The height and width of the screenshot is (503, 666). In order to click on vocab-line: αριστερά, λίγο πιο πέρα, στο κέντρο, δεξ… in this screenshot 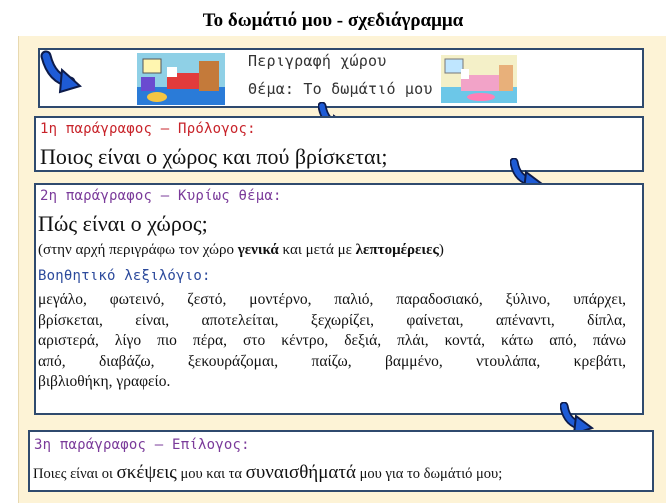, I will do `click(332, 341)`.